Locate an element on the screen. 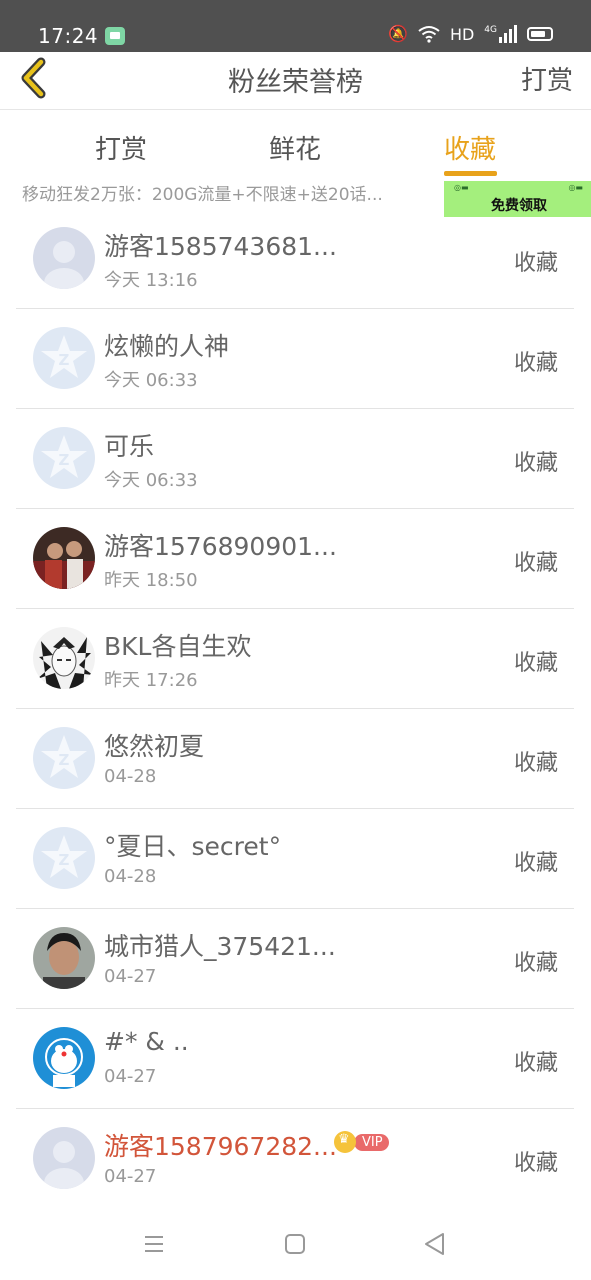 Image resolution: width=591 pixels, height=1280 pixels. anime-avatar-icon is located at coordinates (64, 658).